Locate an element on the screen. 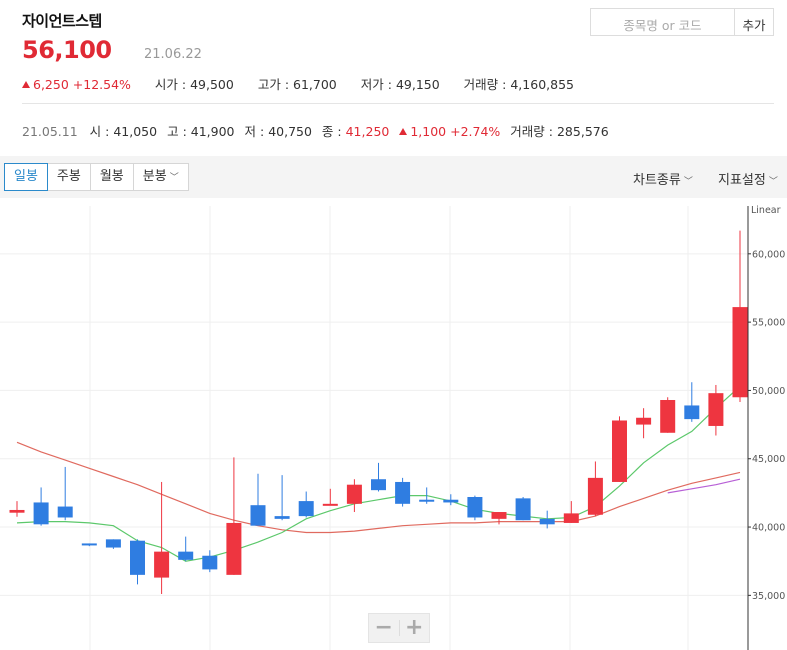 Image resolution: width=787 pixels, height=650 pixels. price-change: 6,250 +12.54% is located at coordinates (76, 84).